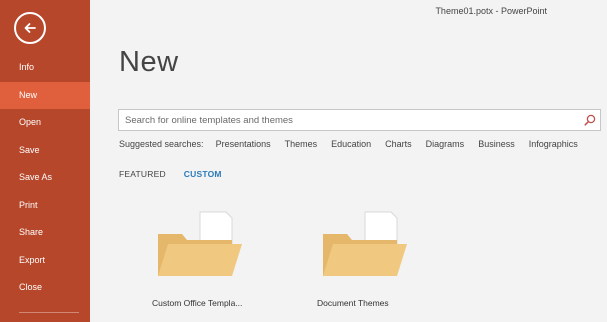 The image size is (607, 322). I want to click on page-title: New, so click(149, 62).